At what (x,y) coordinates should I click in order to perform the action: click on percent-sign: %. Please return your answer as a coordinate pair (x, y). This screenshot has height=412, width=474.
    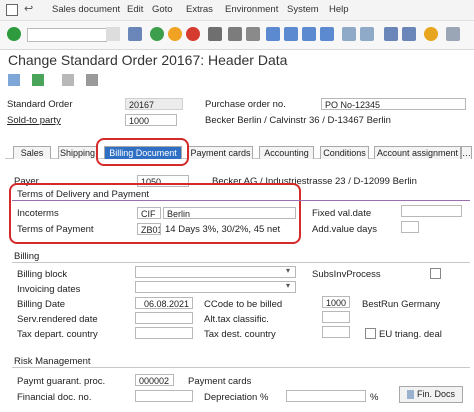
    Looking at the image, I should click on (374, 397).